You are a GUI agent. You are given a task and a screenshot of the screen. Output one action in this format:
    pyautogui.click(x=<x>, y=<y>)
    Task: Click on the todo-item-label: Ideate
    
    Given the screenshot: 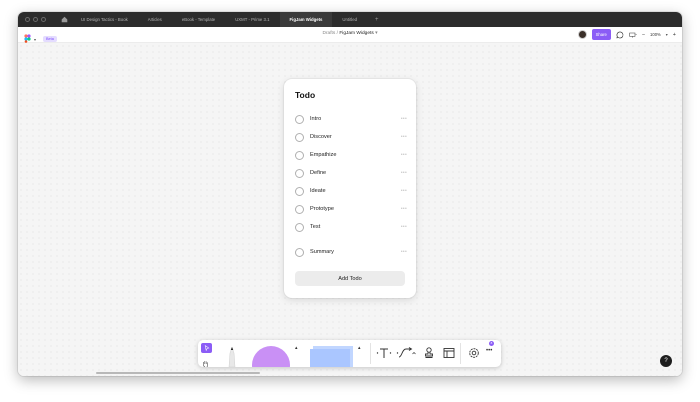 What is the action you would take?
    pyautogui.click(x=355, y=191)
    